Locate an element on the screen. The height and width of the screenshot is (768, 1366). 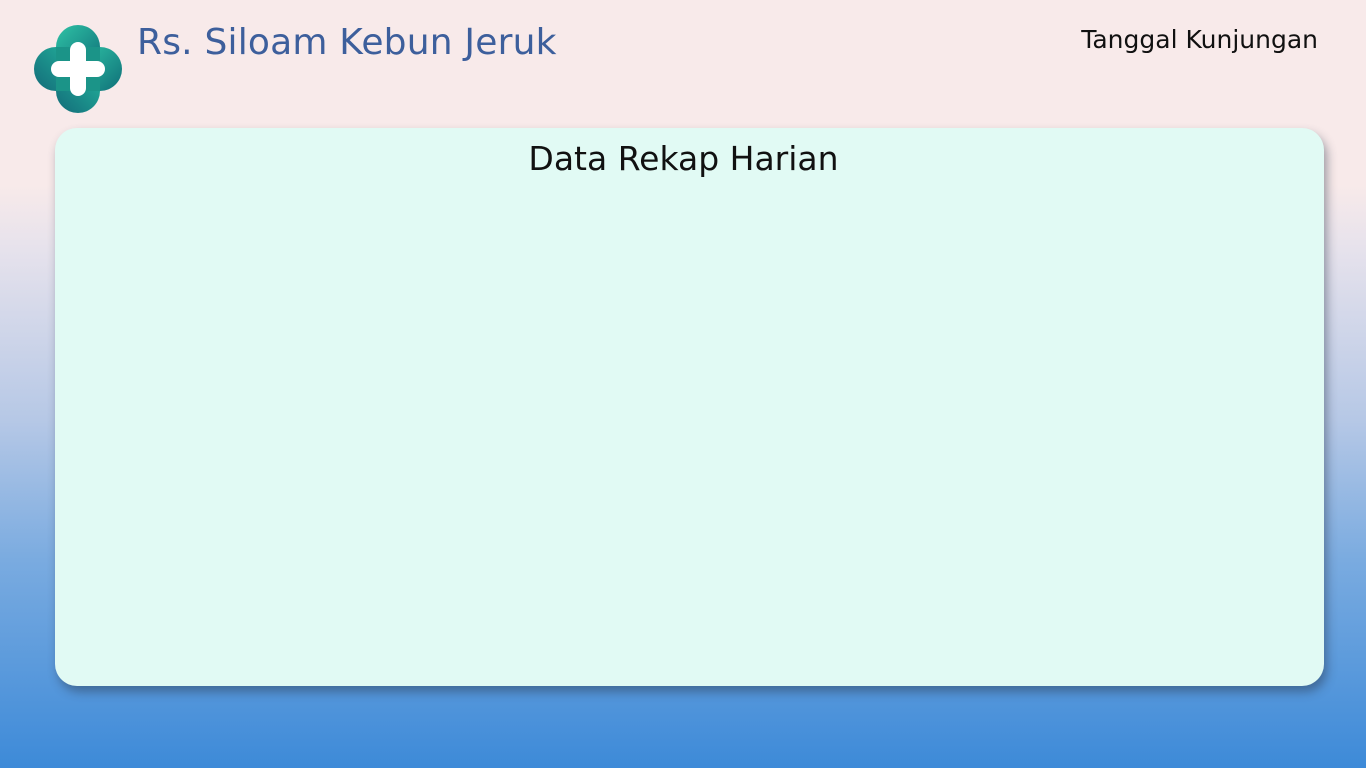
medical-cross-icon is located at coordinates (78, 69).